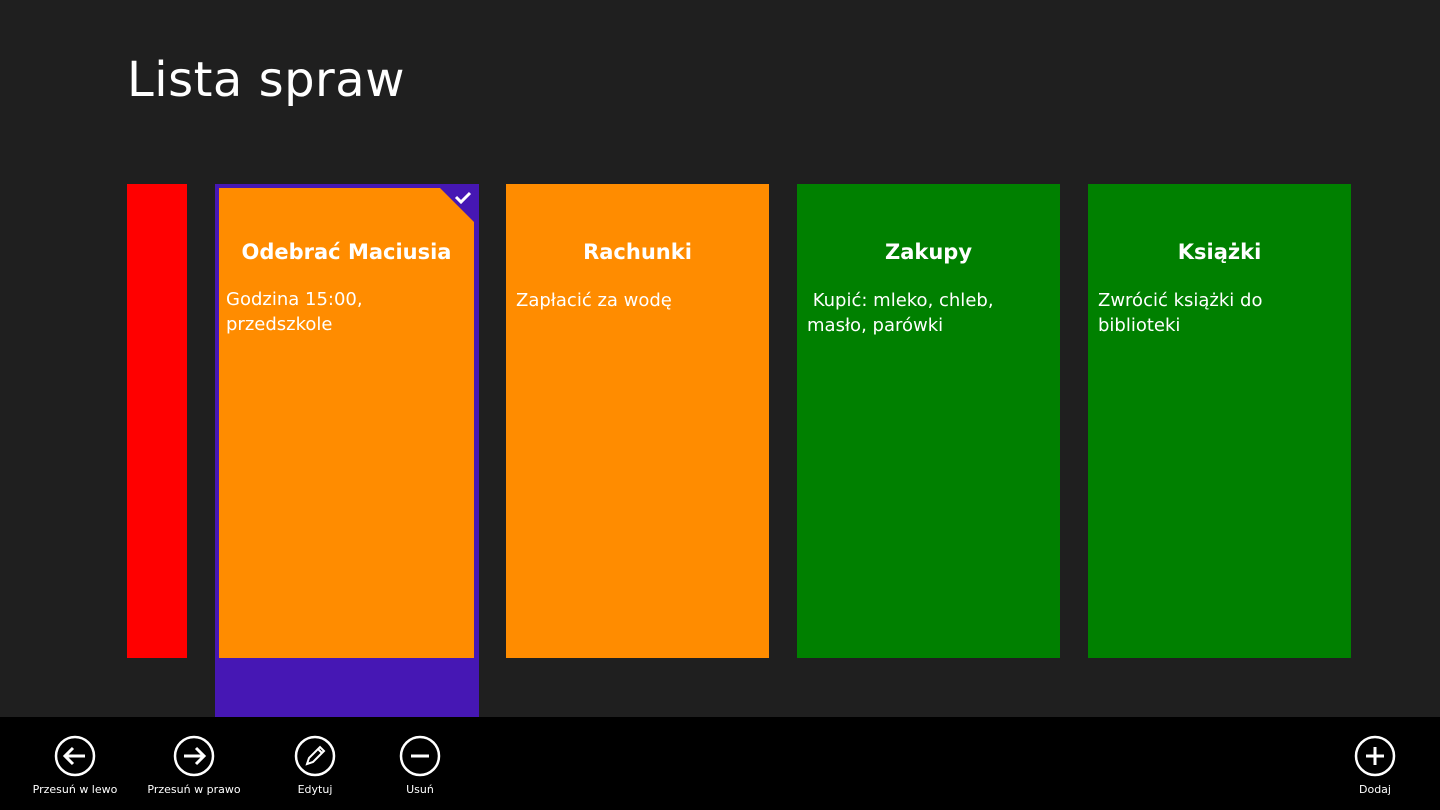 This screenshot has height=810, width=1440. What do you see at coordinates (266, 80) in the screenshot?
I see `page-title: Lista spraw` at bounding box center [266, 80].